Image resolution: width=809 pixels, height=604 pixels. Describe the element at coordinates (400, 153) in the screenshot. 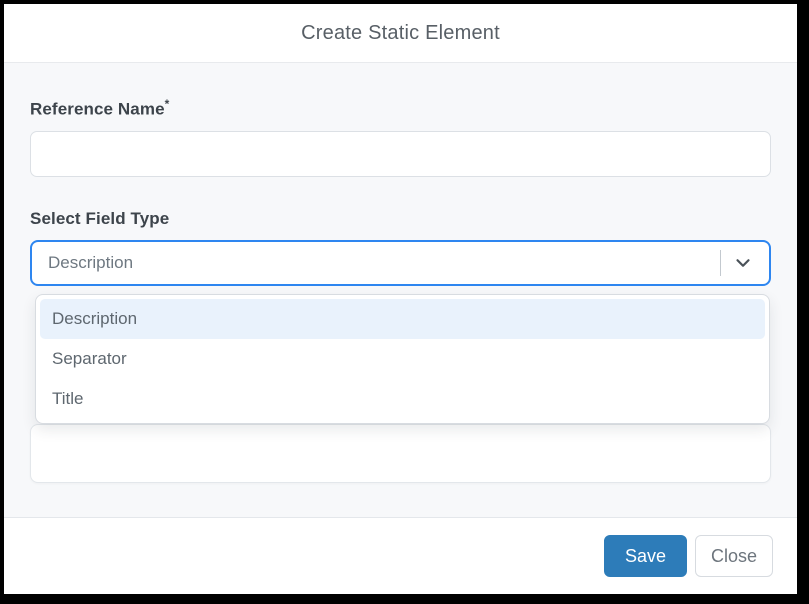

I see `reference-name-input` at that location.